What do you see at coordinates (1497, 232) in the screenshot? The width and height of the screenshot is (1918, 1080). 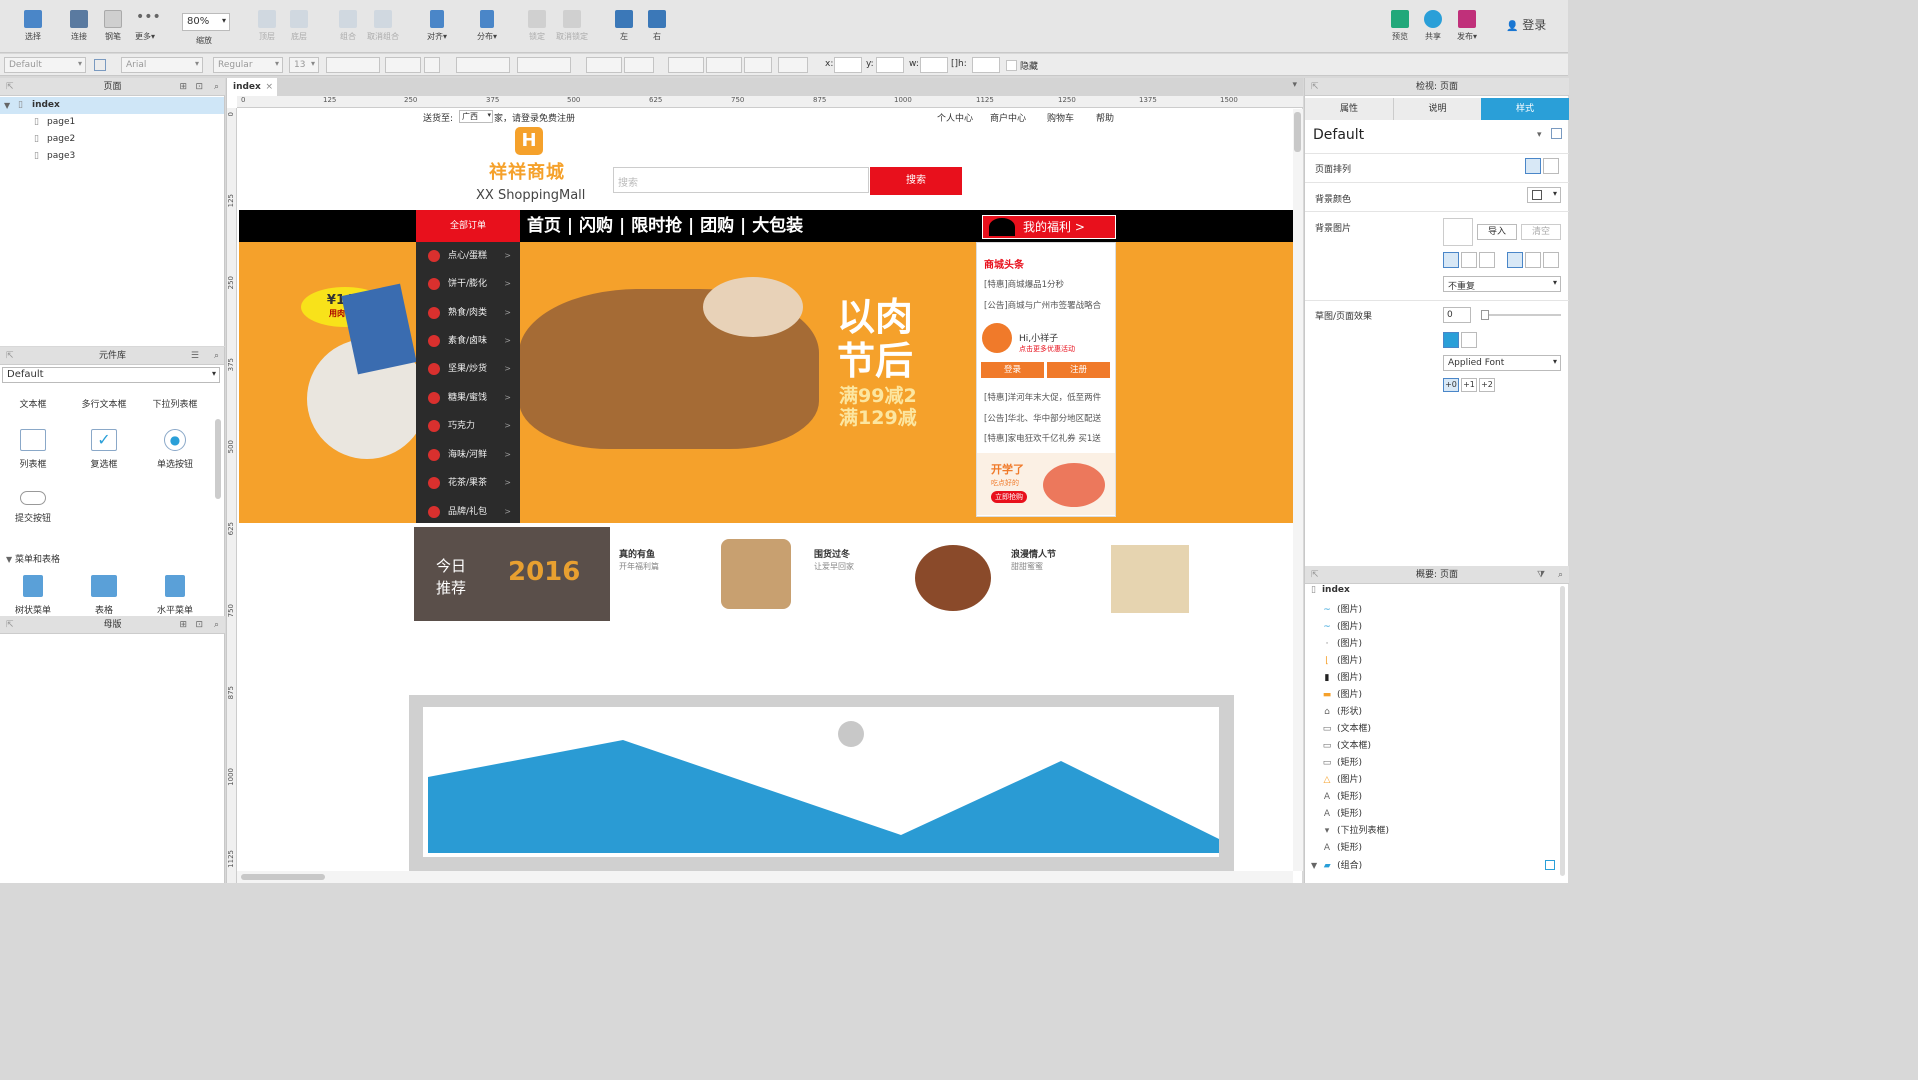 I see `import-button: 导入` at bounding box center [1497, 232].